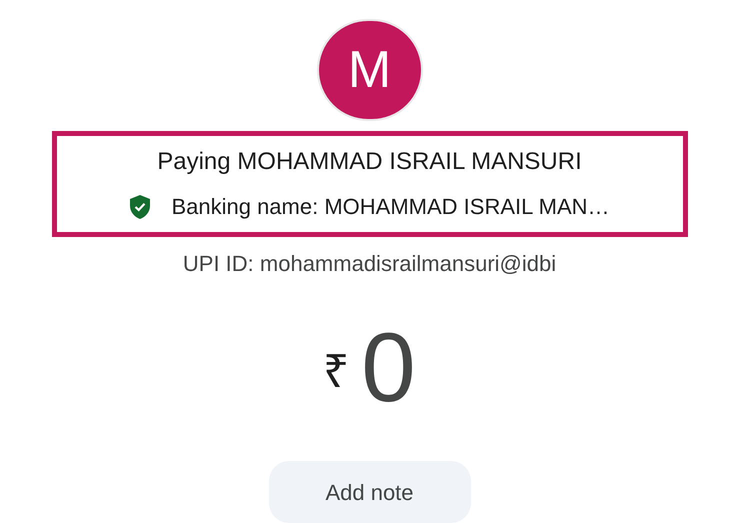  What do you see at coordinates (369, 492) in the screenshot?
I see `add-note-button: Add note` at bounding box center [369, 492].